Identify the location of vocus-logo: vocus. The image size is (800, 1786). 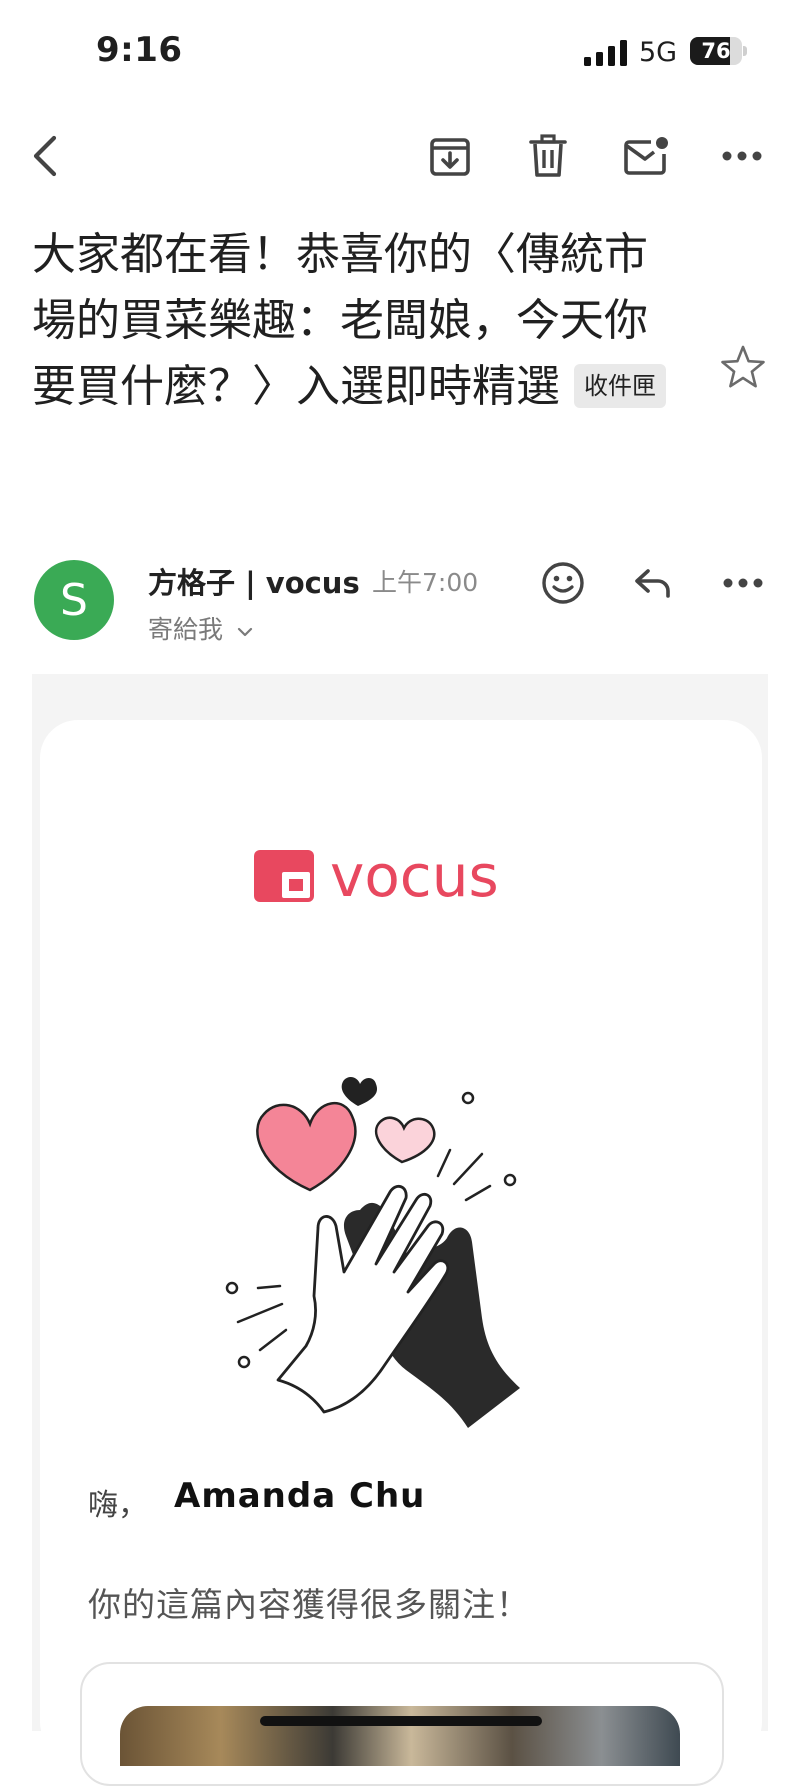
(376, 876).